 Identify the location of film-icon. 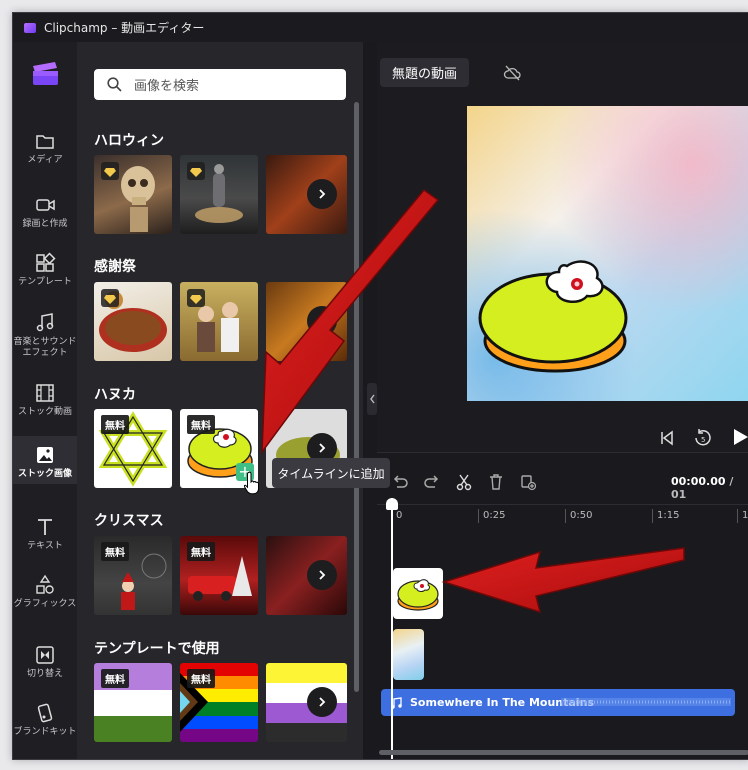
(45, 393).